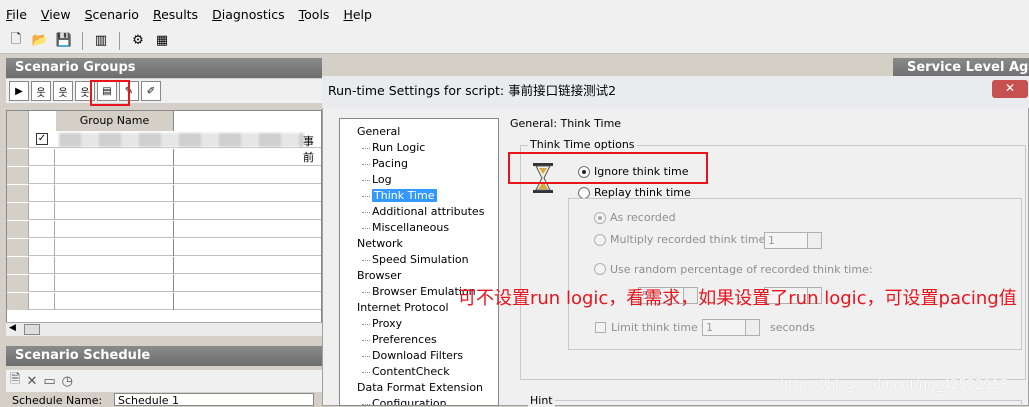  Describe the element at coordinates (179, 14) in the screenshot. I see `menu-results: Results` at that location.